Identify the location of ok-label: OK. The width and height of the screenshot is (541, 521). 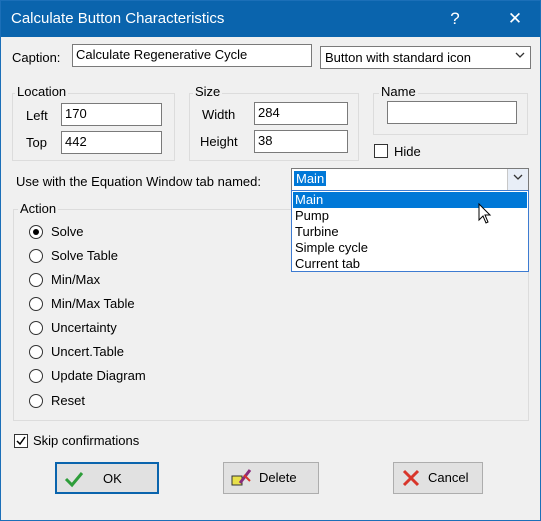
(112, 478).